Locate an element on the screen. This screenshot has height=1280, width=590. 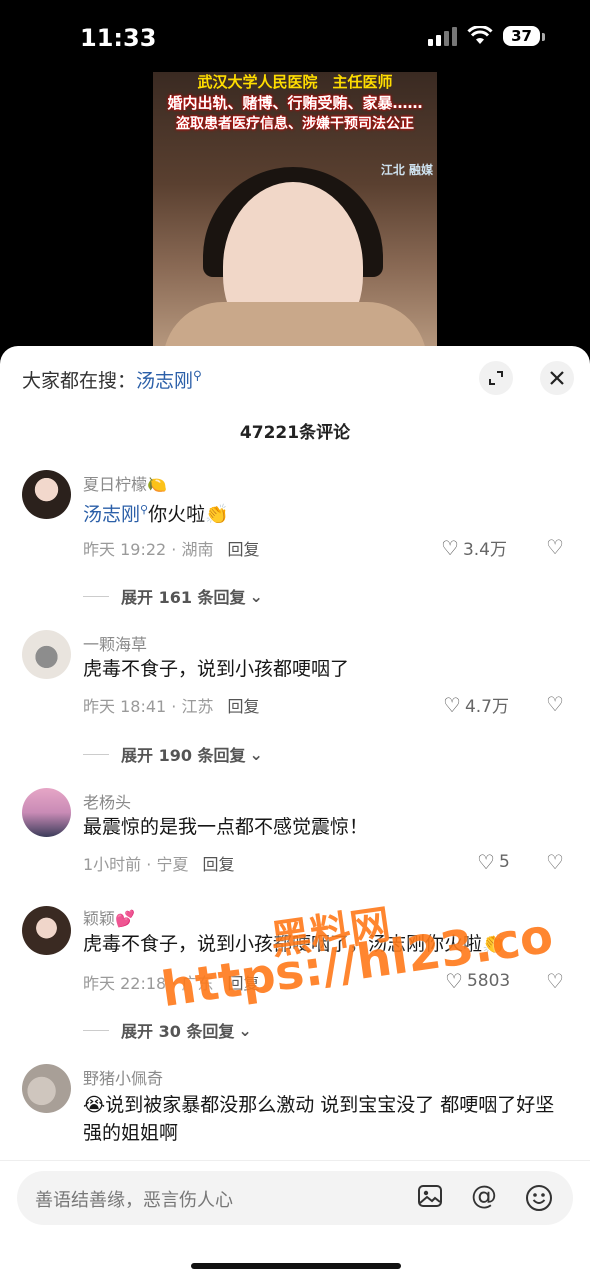
mention-icon: @ is located at coordinates (484, 1196).